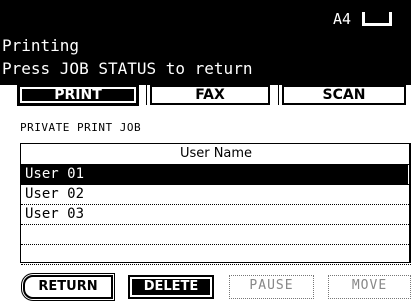  I want to click on paper-size-label: A4, so click(342, 19).